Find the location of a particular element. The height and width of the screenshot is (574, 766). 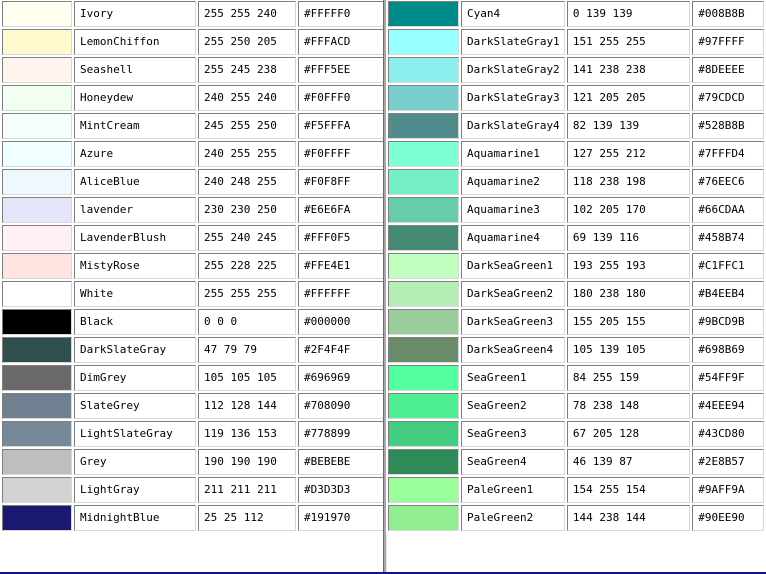

color-name-cell: SeaGreen2 is located at coordinates (512, 406).